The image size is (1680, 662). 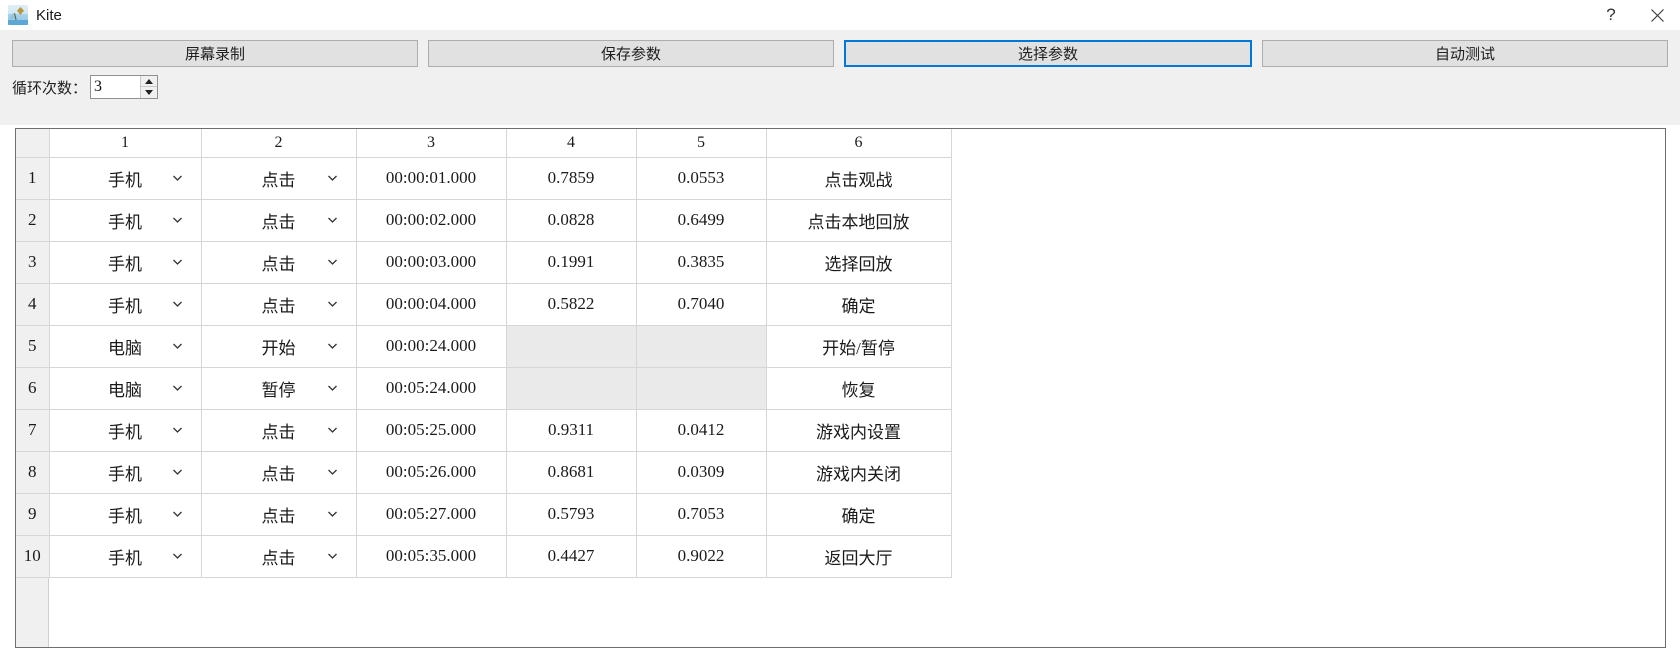 What do you see at coordinates (631, 53) in the screenshot?
I see `save-params-button: 保存参数` at bounding box center [631, 53].